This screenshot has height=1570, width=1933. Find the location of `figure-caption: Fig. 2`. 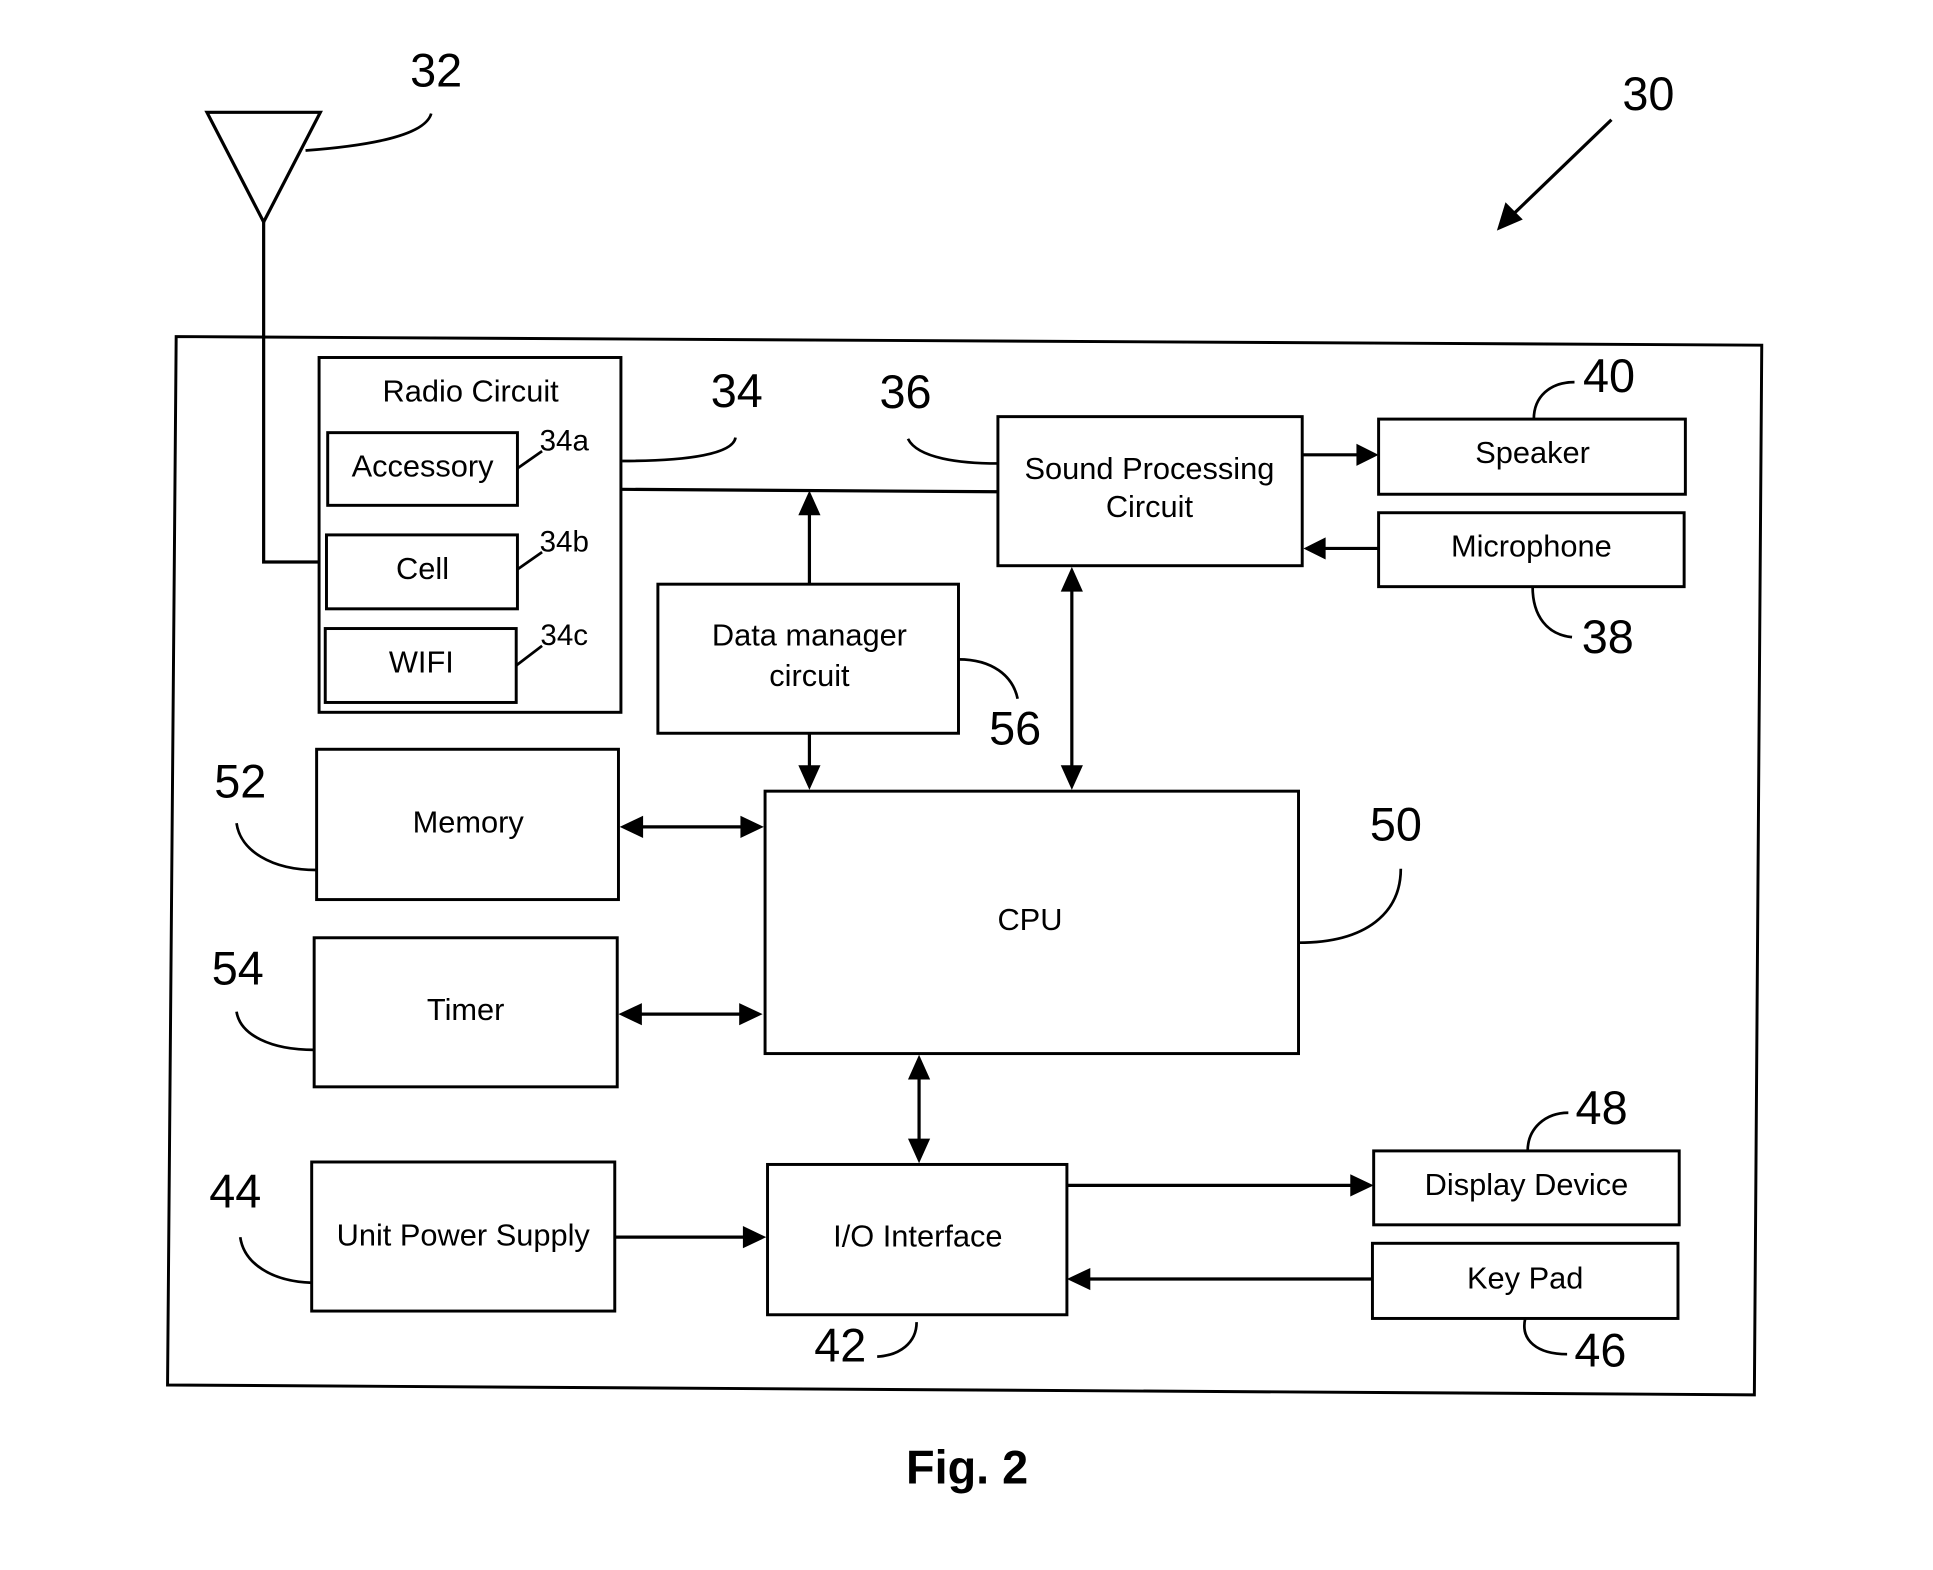

figure-caption: Fig. 2 is located at coordinates (967, 1468).